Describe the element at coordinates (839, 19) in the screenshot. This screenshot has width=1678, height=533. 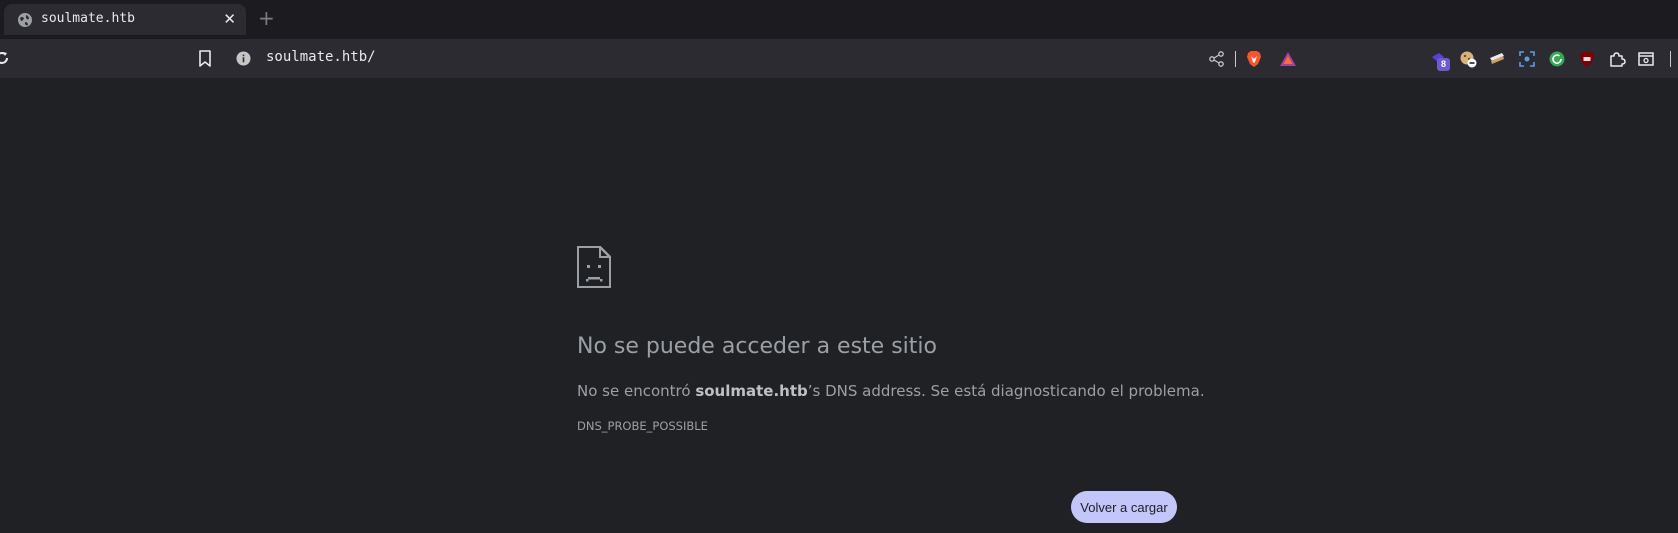
I see `tab-strip: soulmate.htb ✕ +` at that location.